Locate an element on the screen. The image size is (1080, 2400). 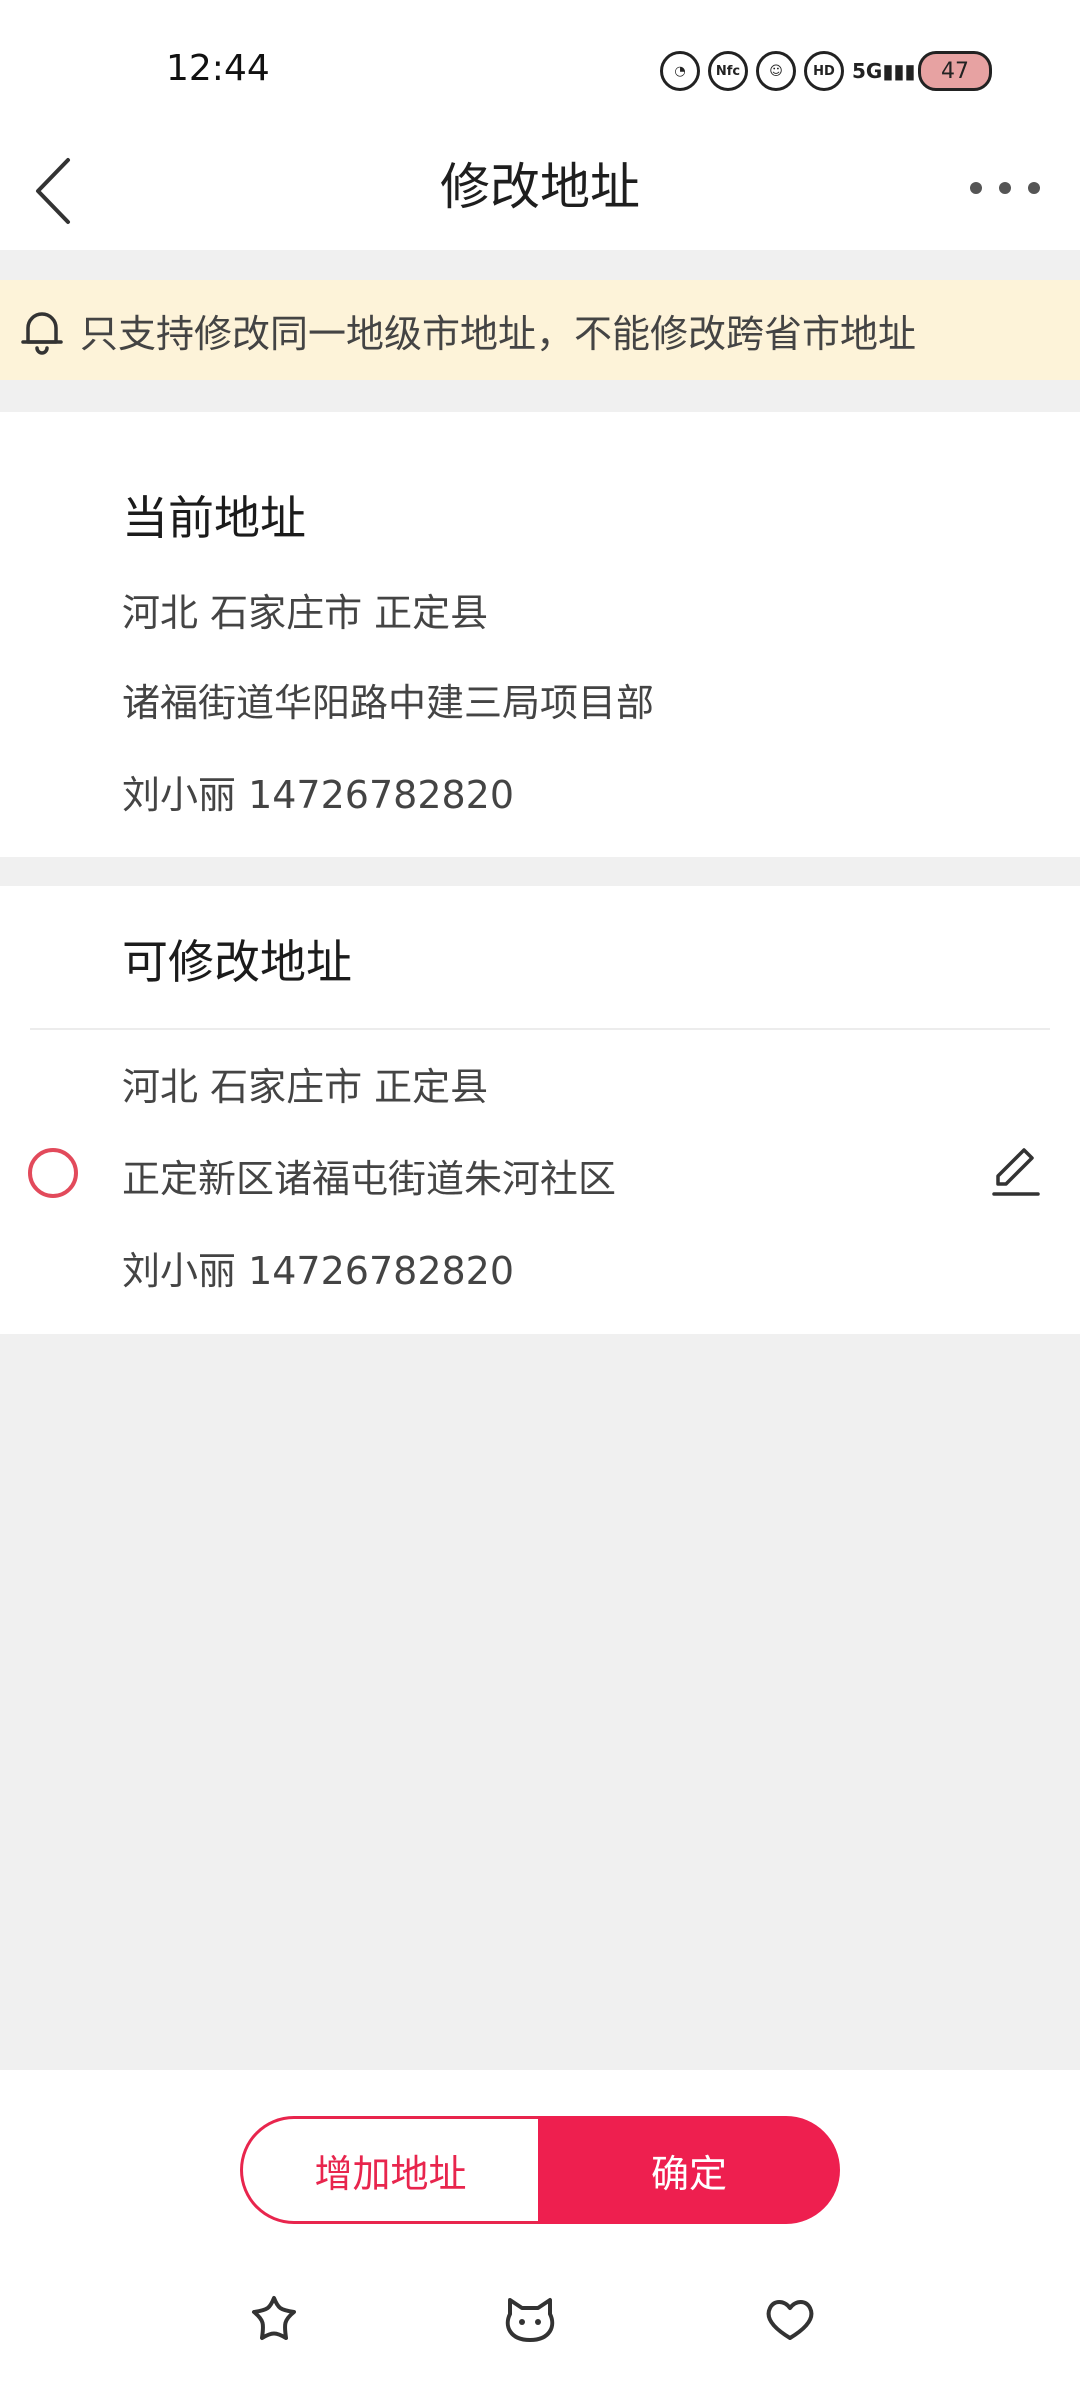
star-icon is located at coordinates (274, 2320).